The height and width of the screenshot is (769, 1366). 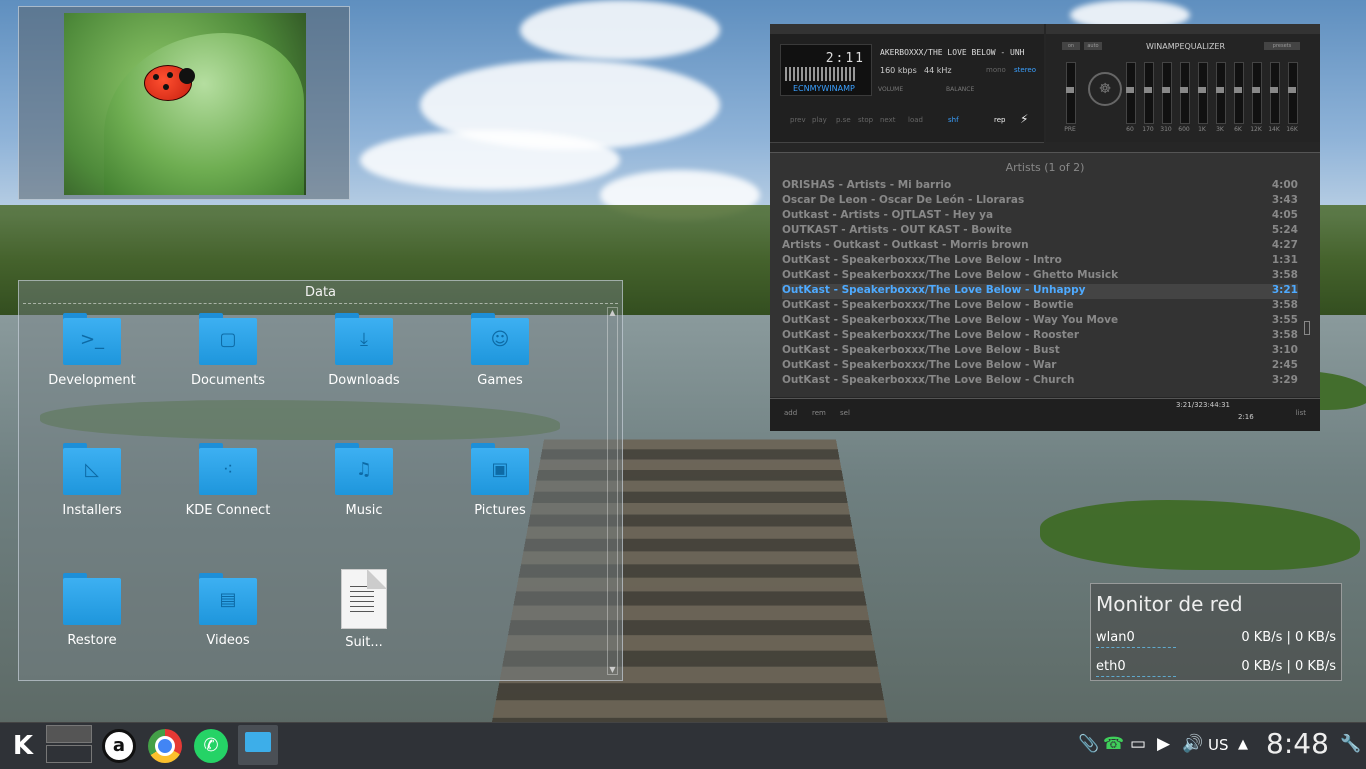 I want to click on amarok-icon: a, so click(x=119, y=746).